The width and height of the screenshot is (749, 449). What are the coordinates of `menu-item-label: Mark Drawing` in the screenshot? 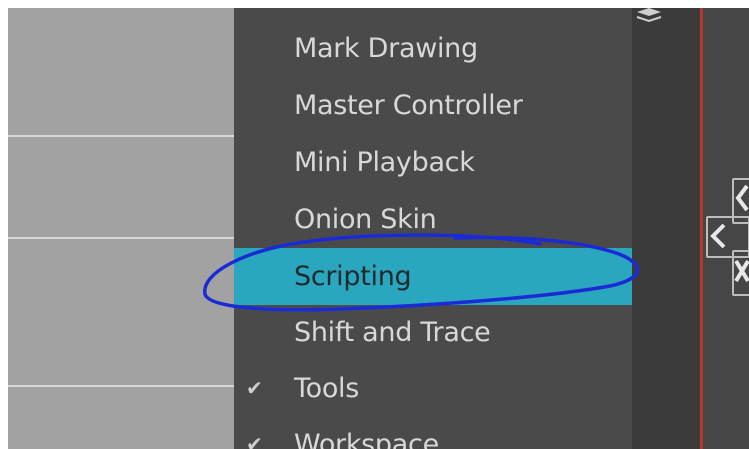 It's located at (386, 48).